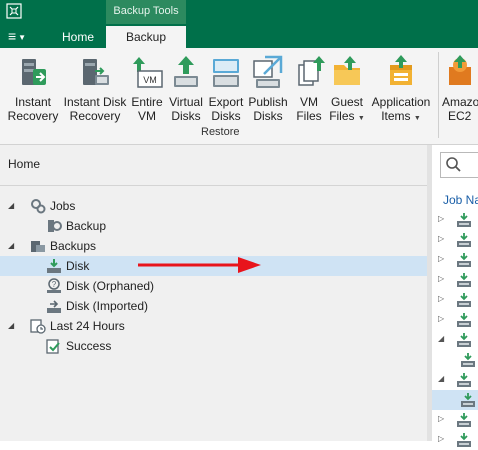 Image resolution: width=478 pixels, height=450 pixels. What do you see at coordinates (38, 206) in the screenshot?
I see `jobs-icon` at bounding box center [38, 206].